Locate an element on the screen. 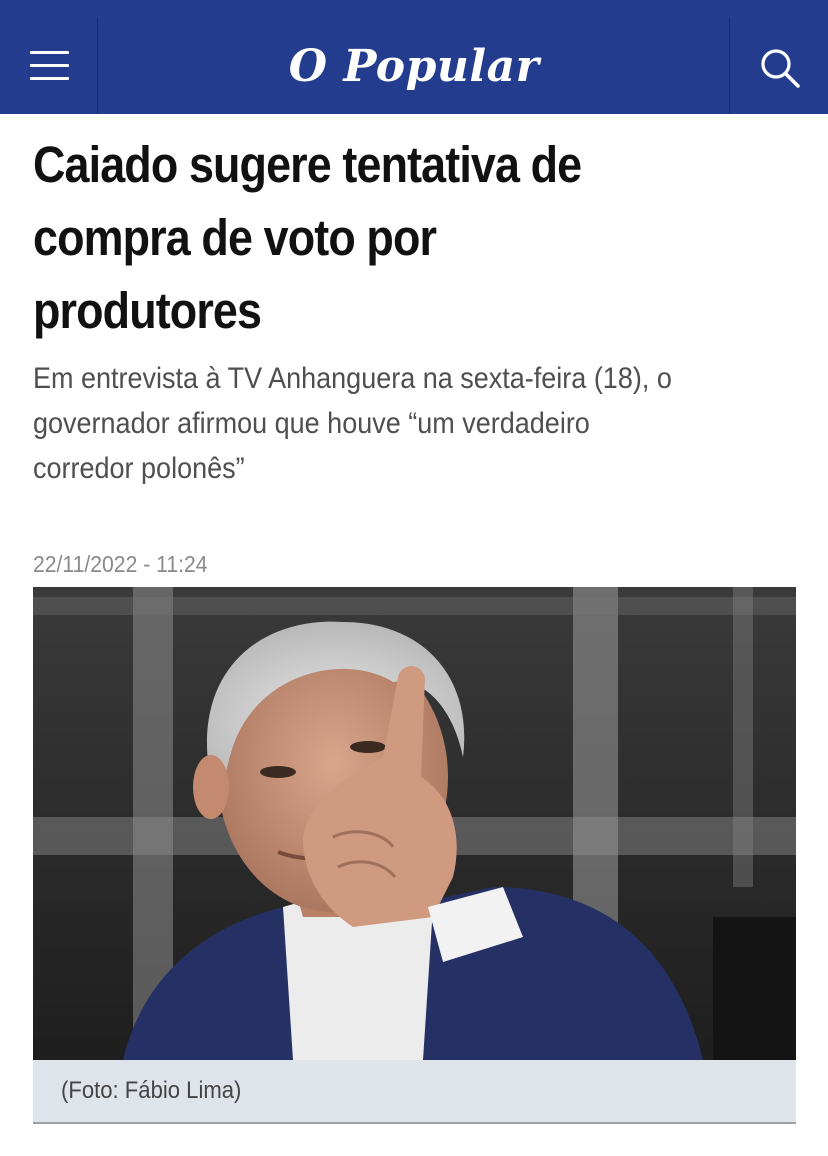 Image resolution: width=828 pixels, height=1156 pixels. site-logo: O Popular is located at coordinates (414, 66).